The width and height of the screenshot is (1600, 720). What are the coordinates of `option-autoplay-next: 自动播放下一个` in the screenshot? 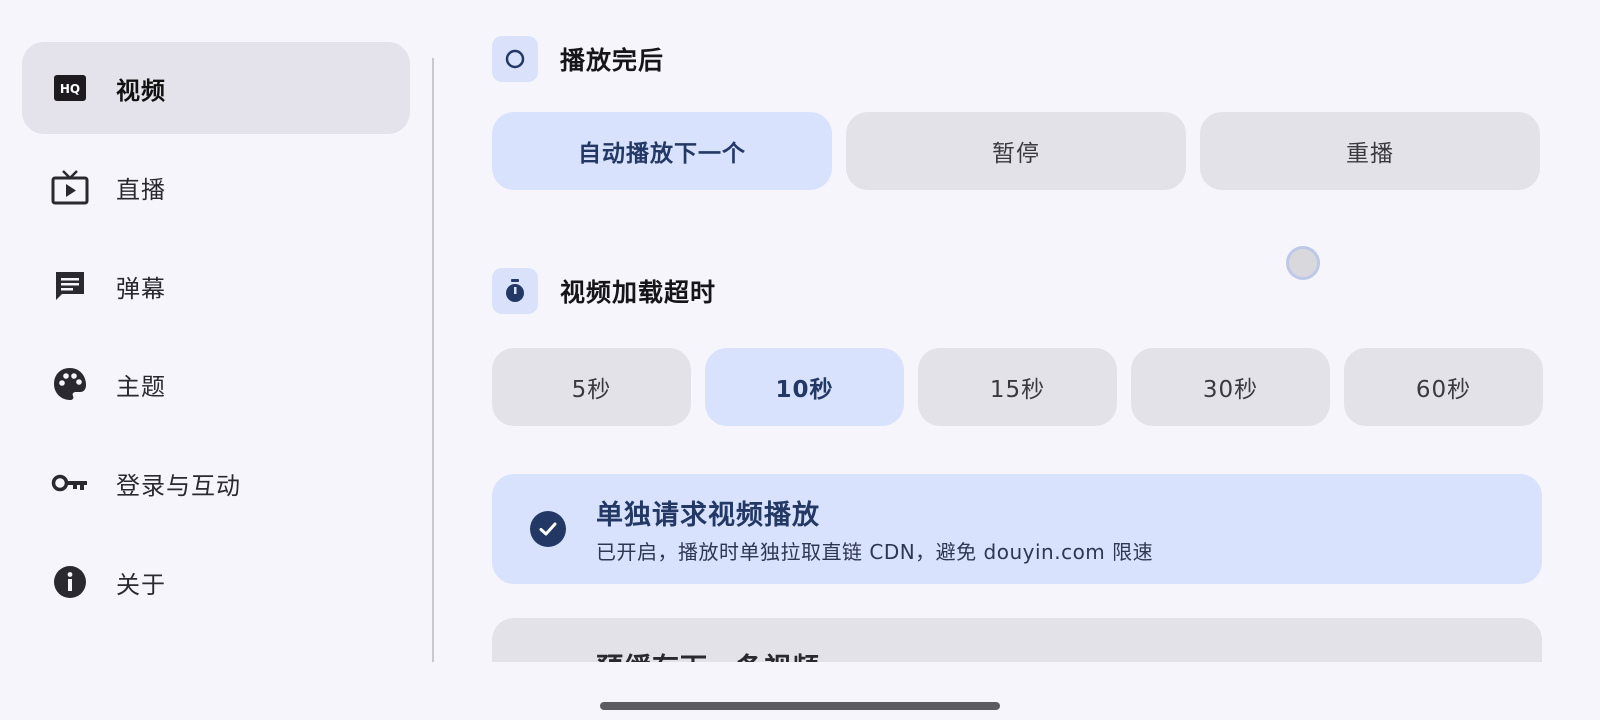 It's located at (662, 151).